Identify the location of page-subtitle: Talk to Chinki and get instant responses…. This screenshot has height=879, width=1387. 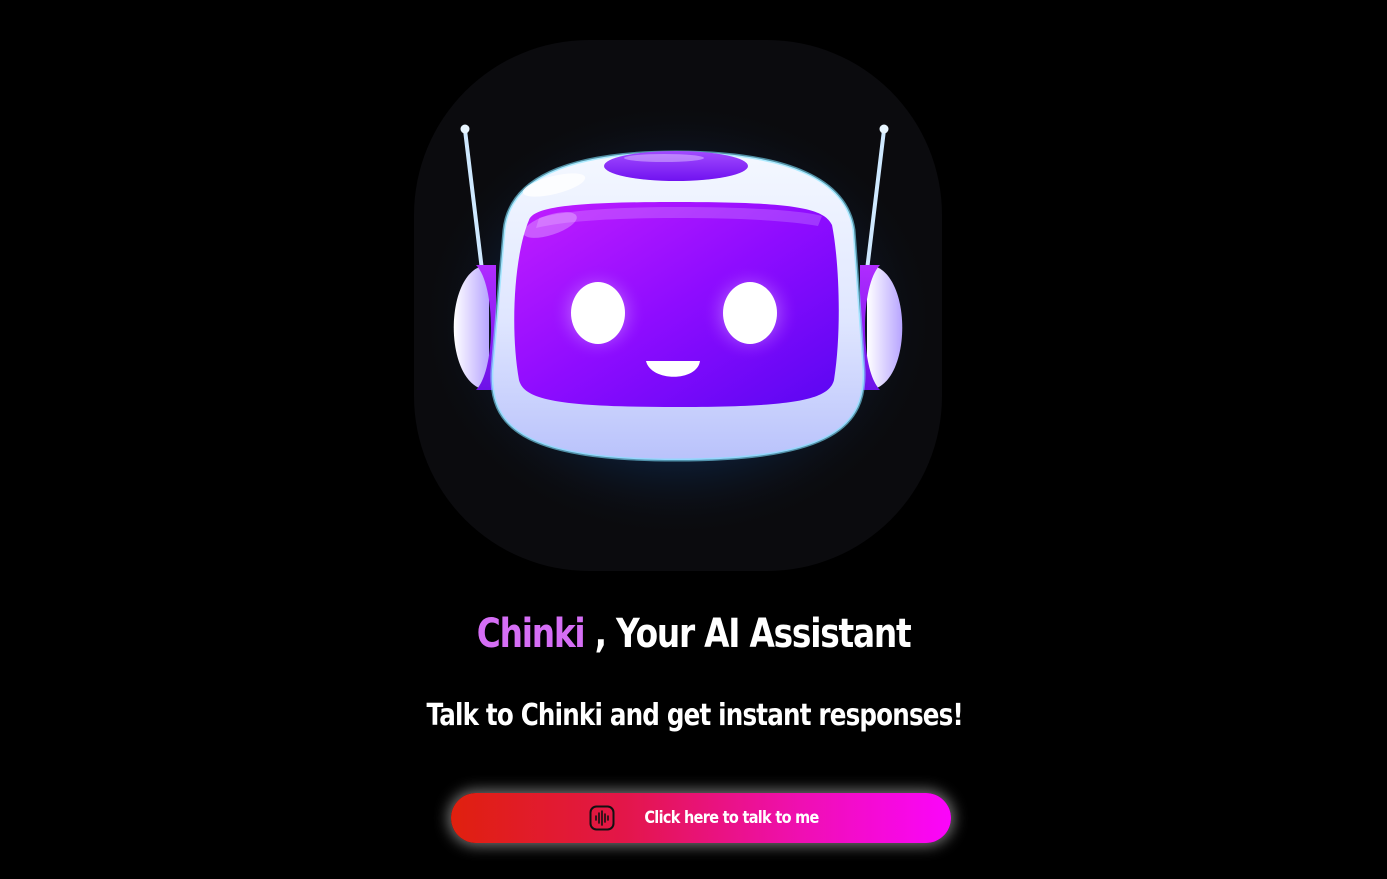
(694, 715).